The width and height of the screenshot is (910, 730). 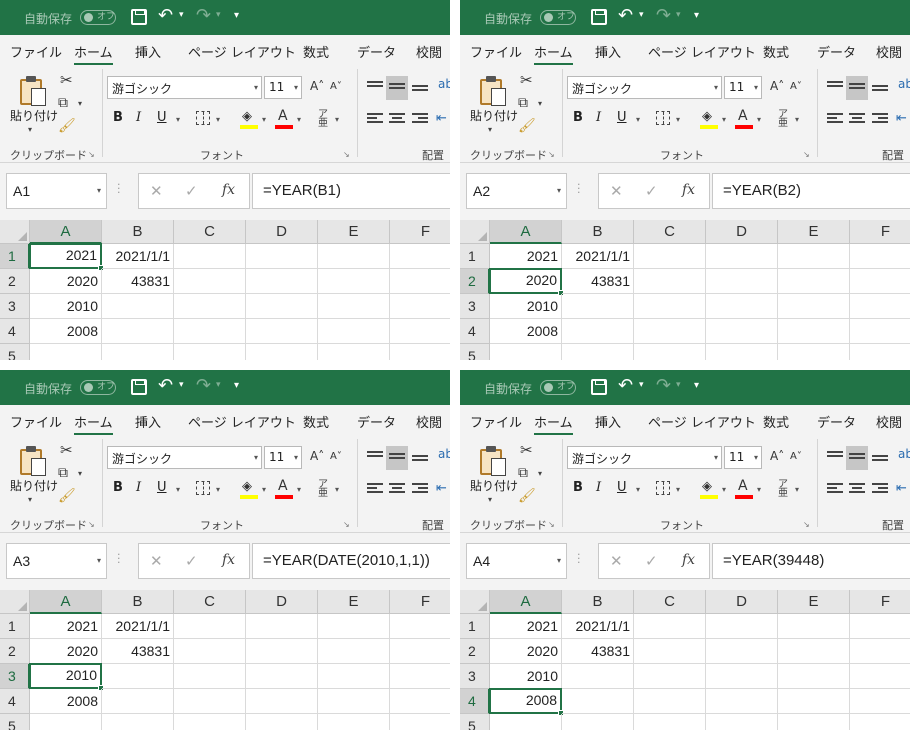 What do you see at coordinates (776, 51) in the screenshot?
I see `tab-formulas: 数式` at bounding box center [776, 51].